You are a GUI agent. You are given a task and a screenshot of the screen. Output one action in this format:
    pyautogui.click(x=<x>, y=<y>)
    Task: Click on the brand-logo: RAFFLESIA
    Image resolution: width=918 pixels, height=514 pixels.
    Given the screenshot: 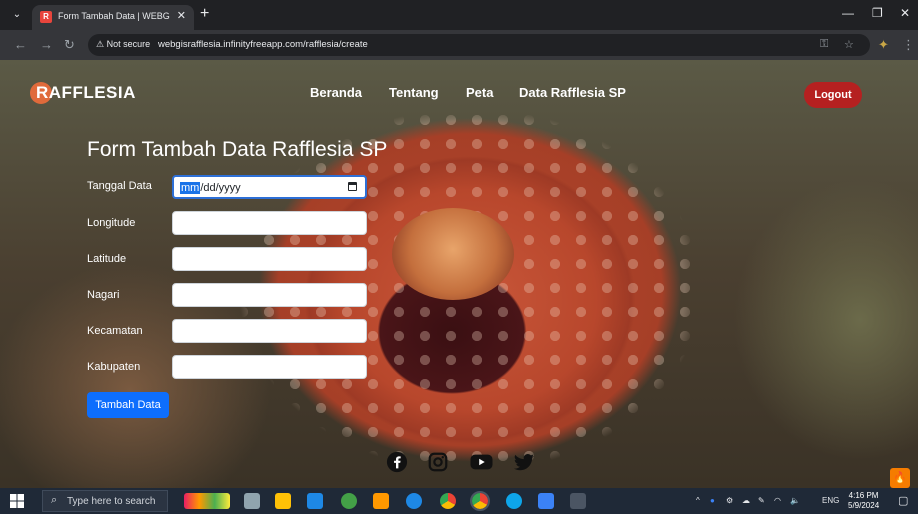 What is the action you would take?
    pyautogui.click(x=86, y=93)
    